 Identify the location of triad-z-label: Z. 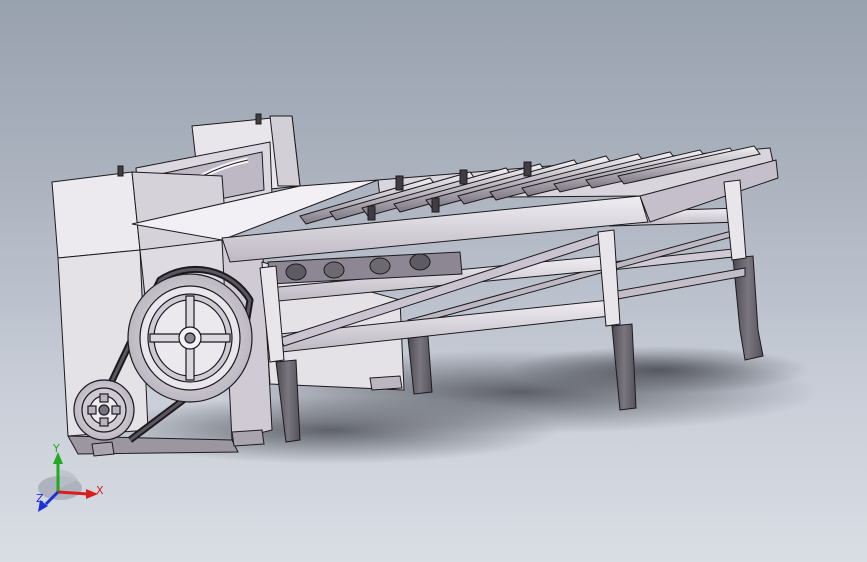
(40, 498).